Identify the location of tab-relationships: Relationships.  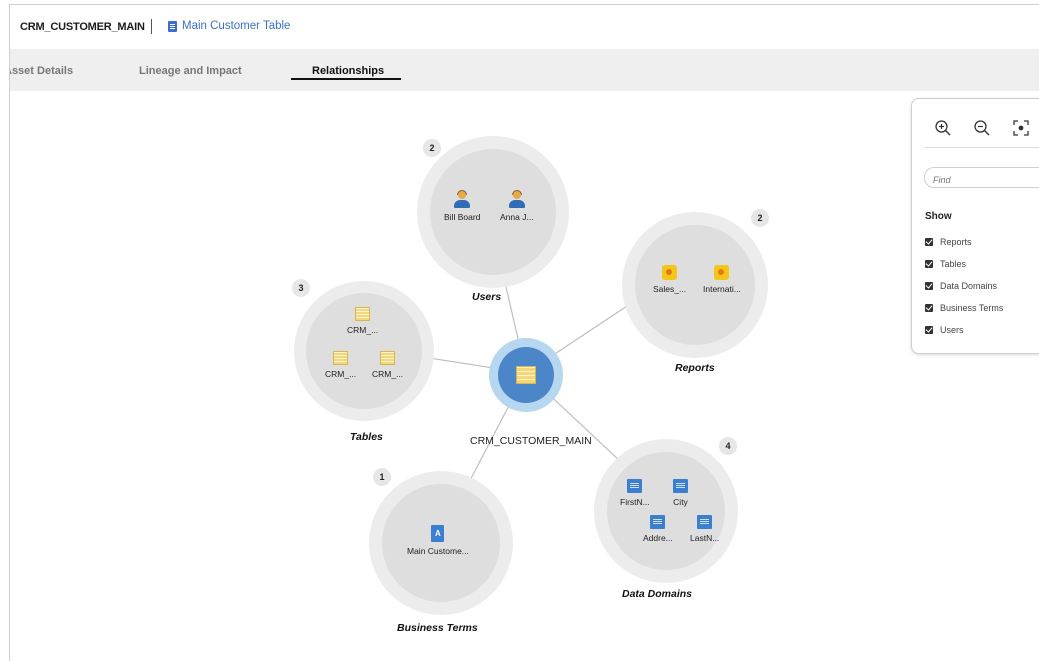
(348, 71).